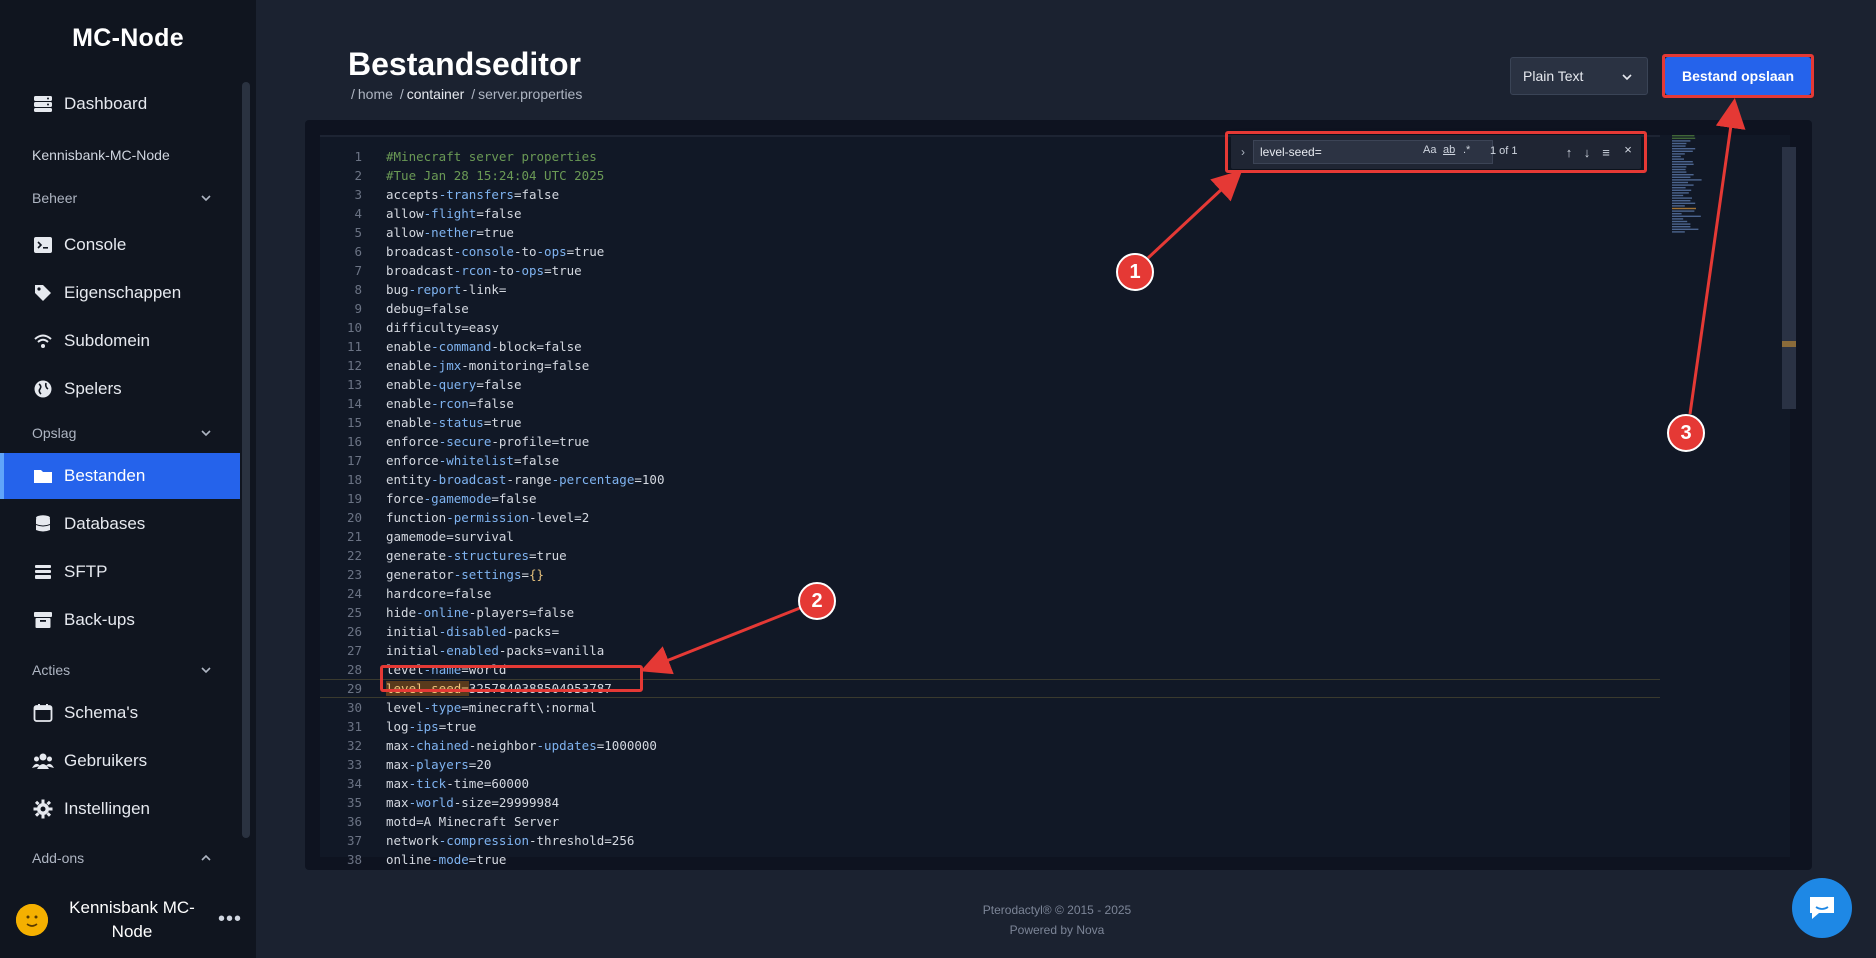 This screenshot has height=958, width=1876. I want to click on code-line: 36 motd=A Minecraft Server, so click(990, 821).